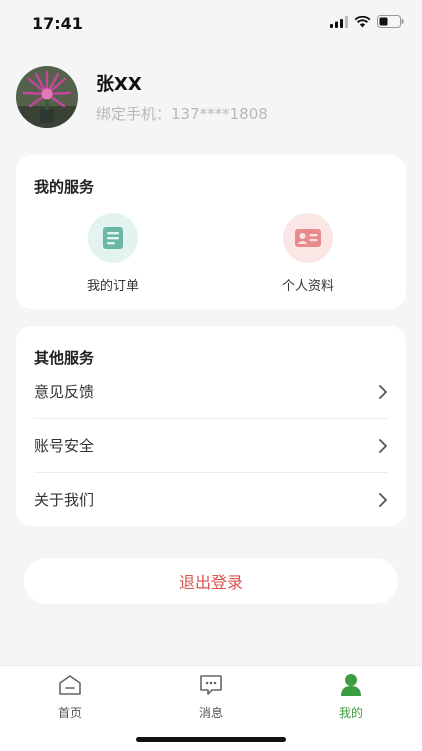 Image resolution: width=422 pixels, height=751 pixels. Describe the element at coordinates (211, 24) in the screenshot. I see `status-bar: 17:41` at that location.